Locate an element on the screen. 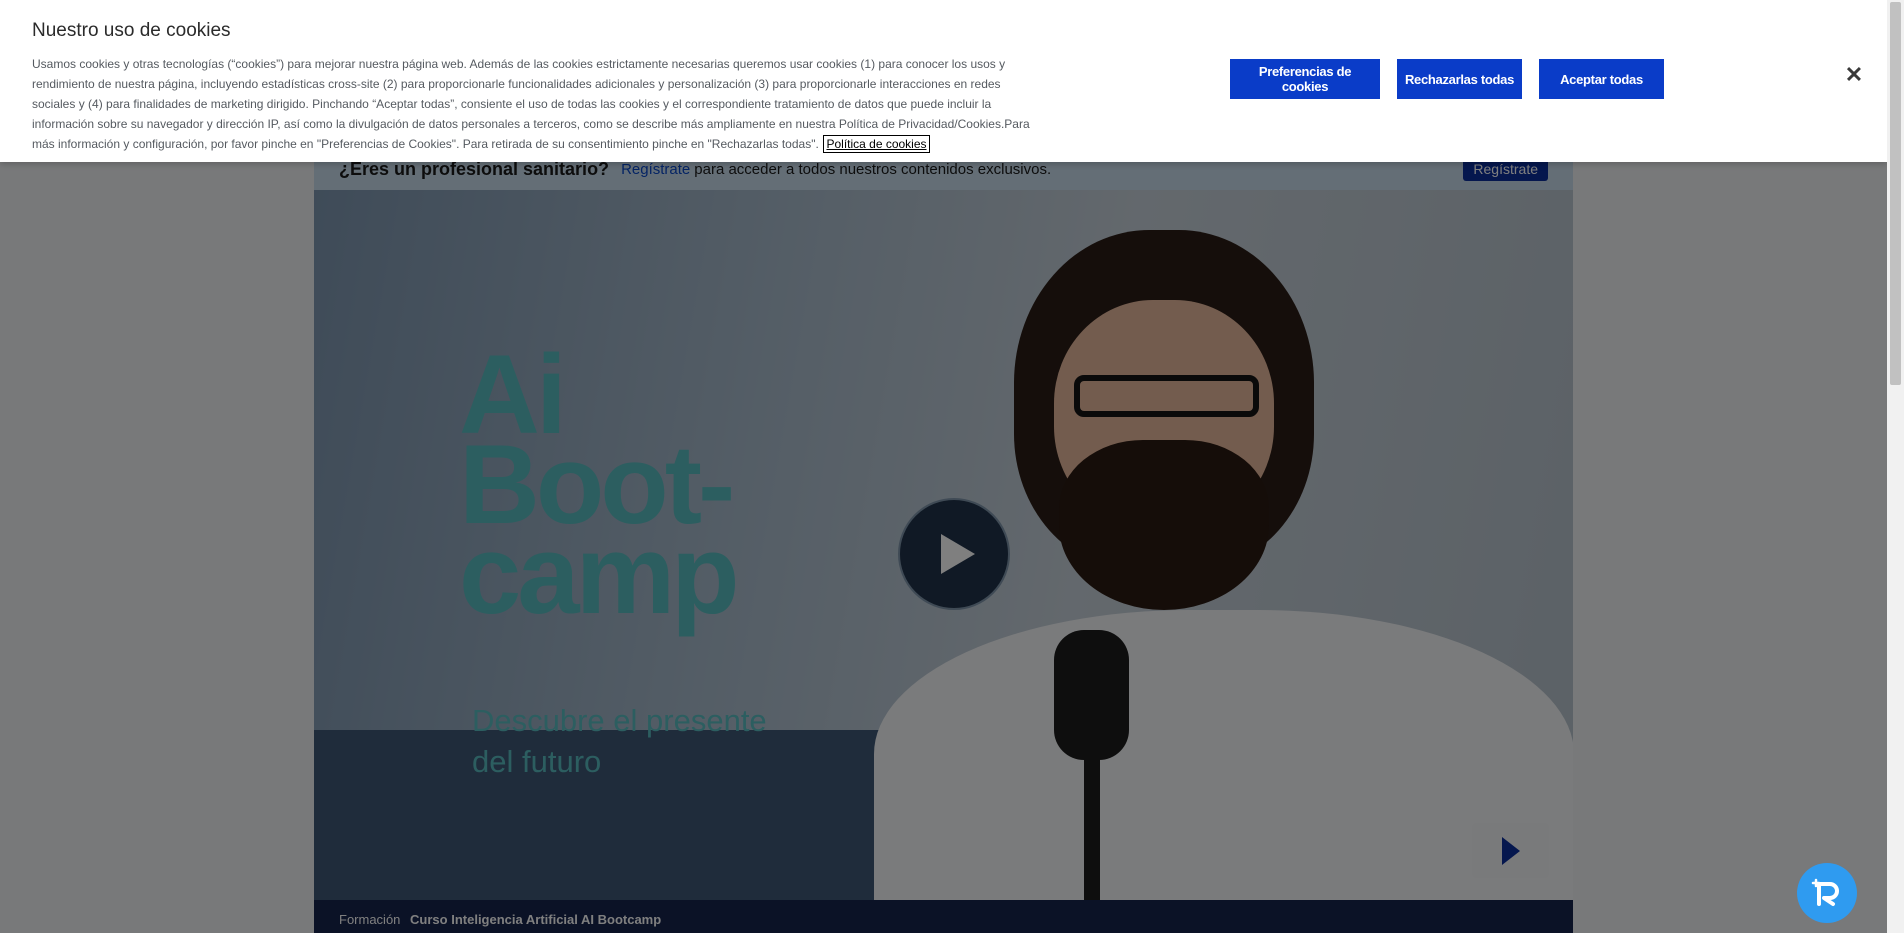 The width and height of the screenshot is (1904, 933). close-icon: ✕ is located at coordinates (1854, 74).